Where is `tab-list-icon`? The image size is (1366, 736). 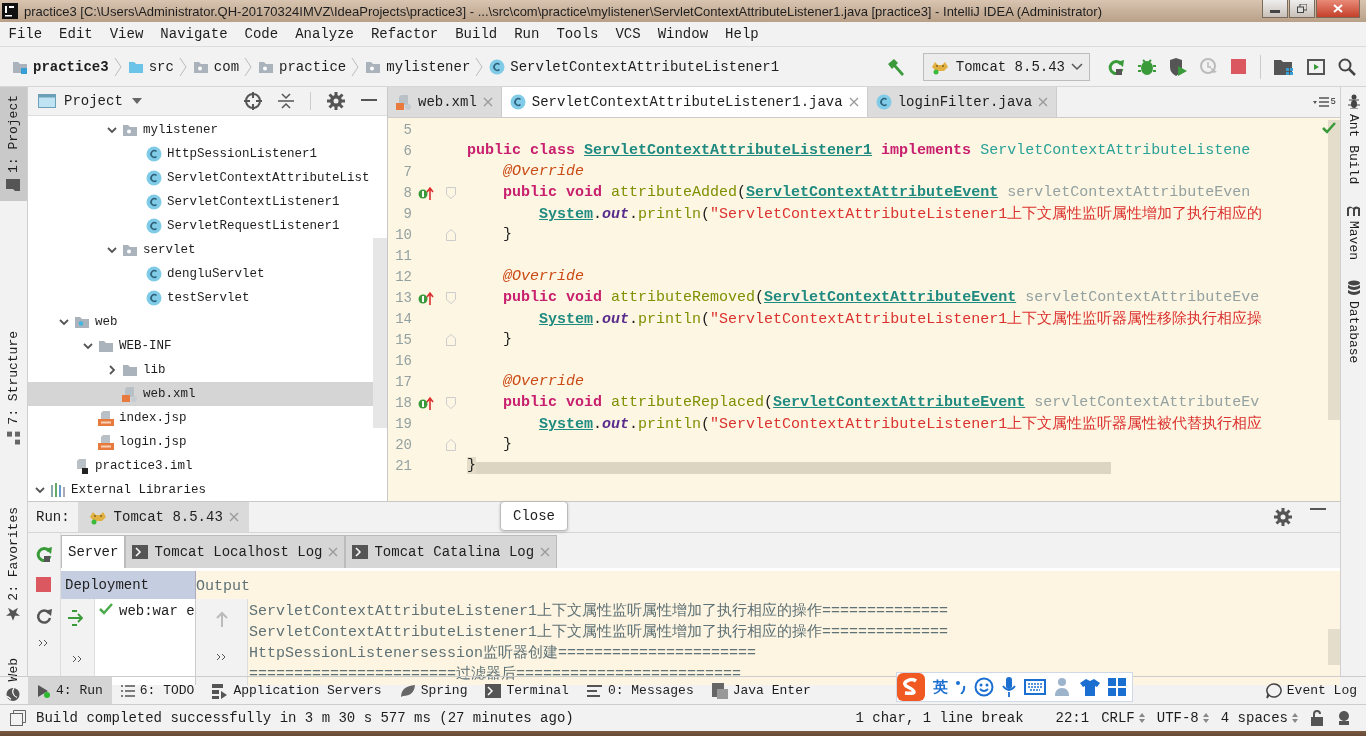
tab-list-icon is located at coordinates (1320, 102).